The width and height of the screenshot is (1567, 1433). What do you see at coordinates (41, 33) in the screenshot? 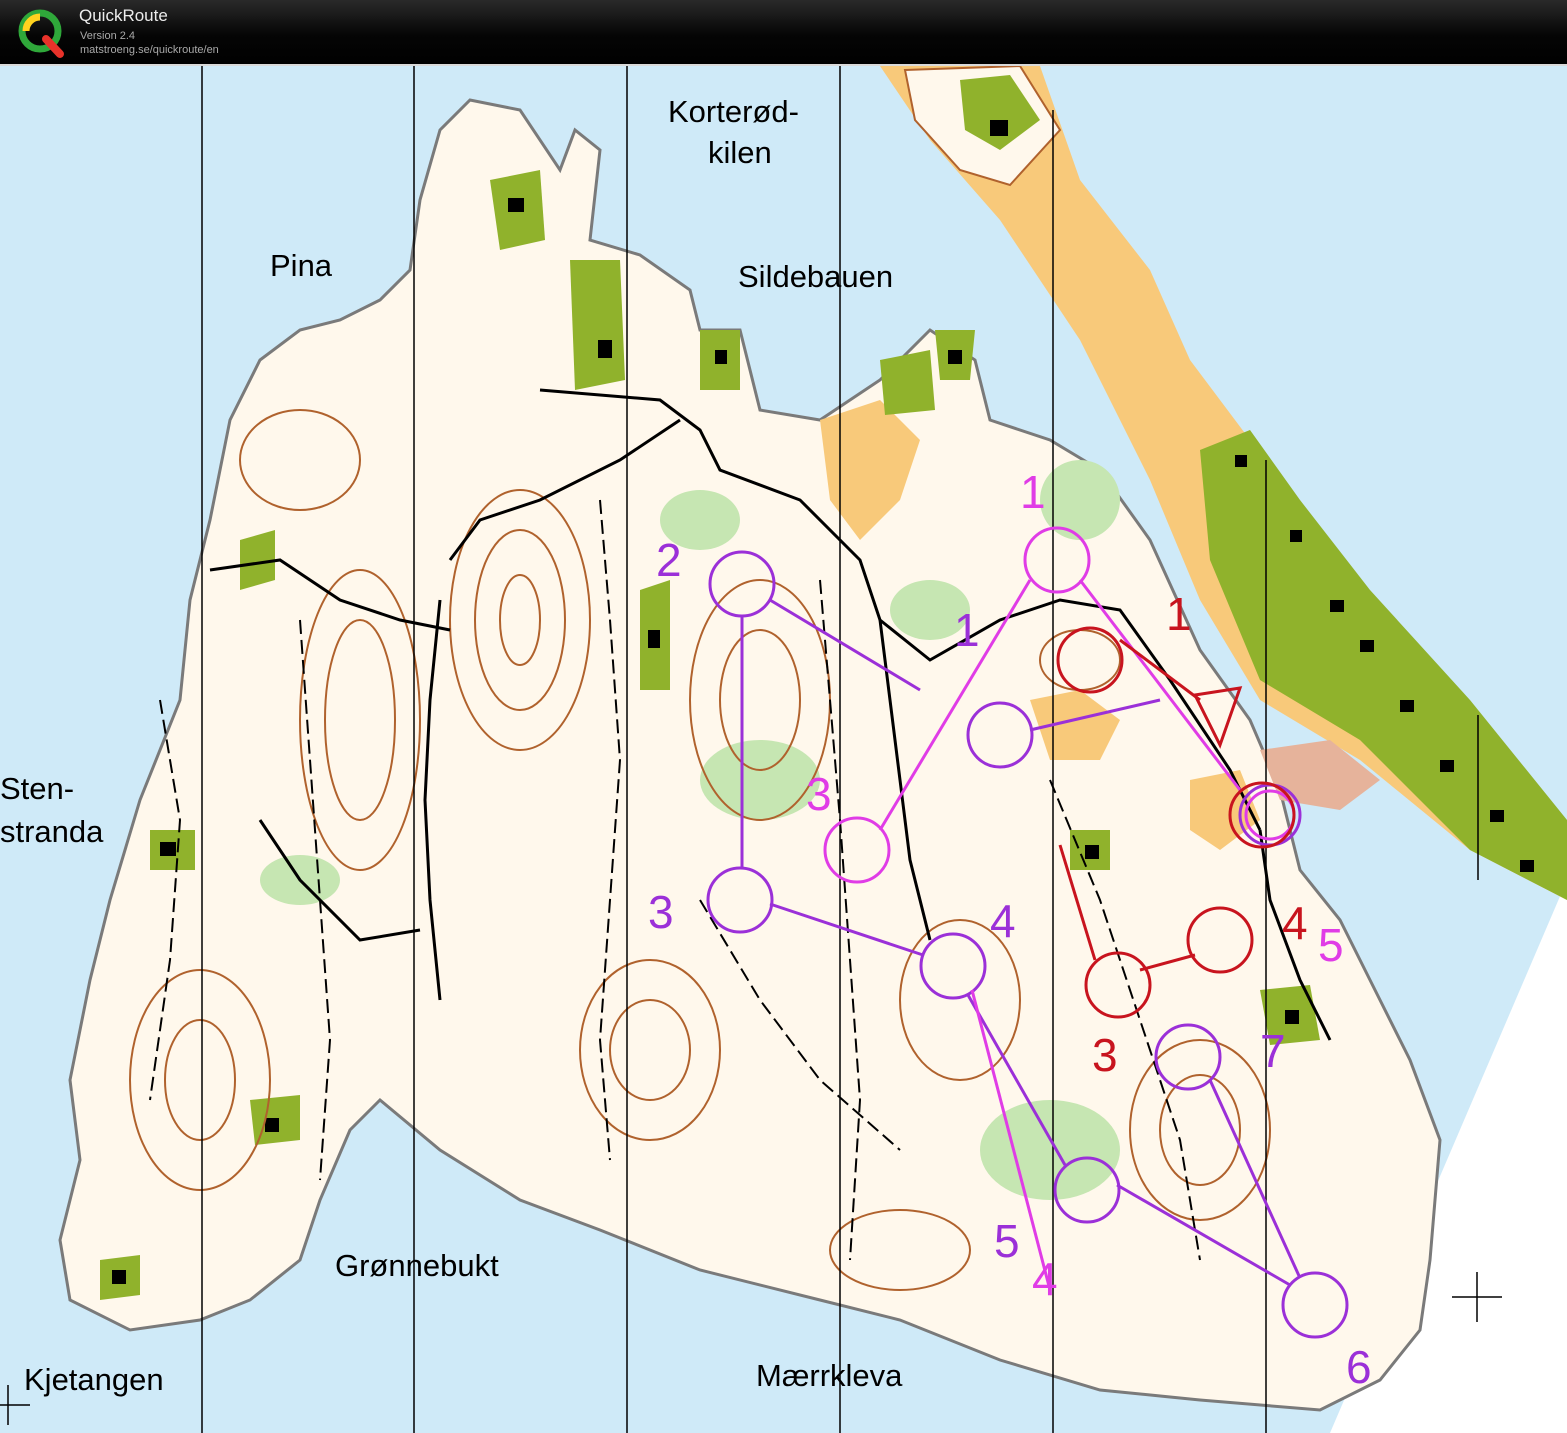
I see `quickroute-logo-icon` at bounding box center [41, 33].